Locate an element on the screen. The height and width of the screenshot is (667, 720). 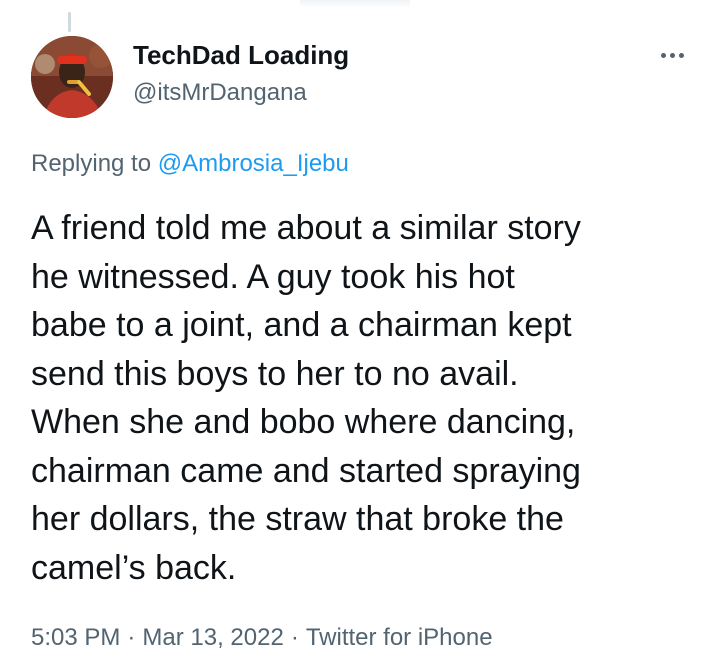
replying-to-prefix: Replying to is located at coordinates (91, 163).